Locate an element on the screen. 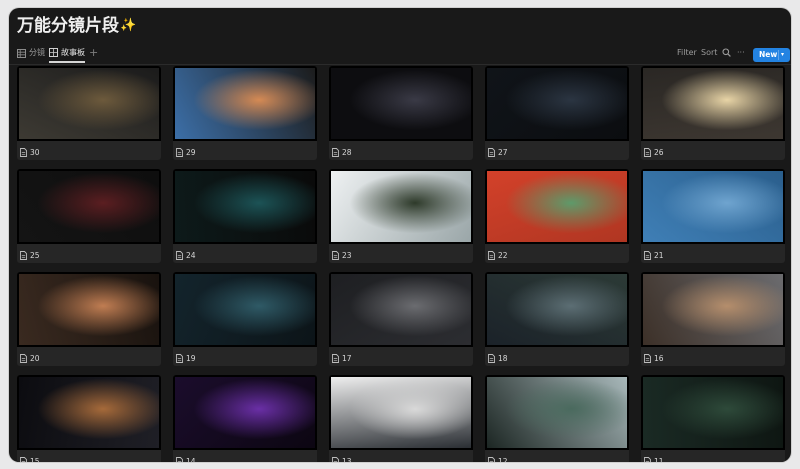 The image size is (800, 469). gallery-card: 30 is located at coordinates (89, 113).